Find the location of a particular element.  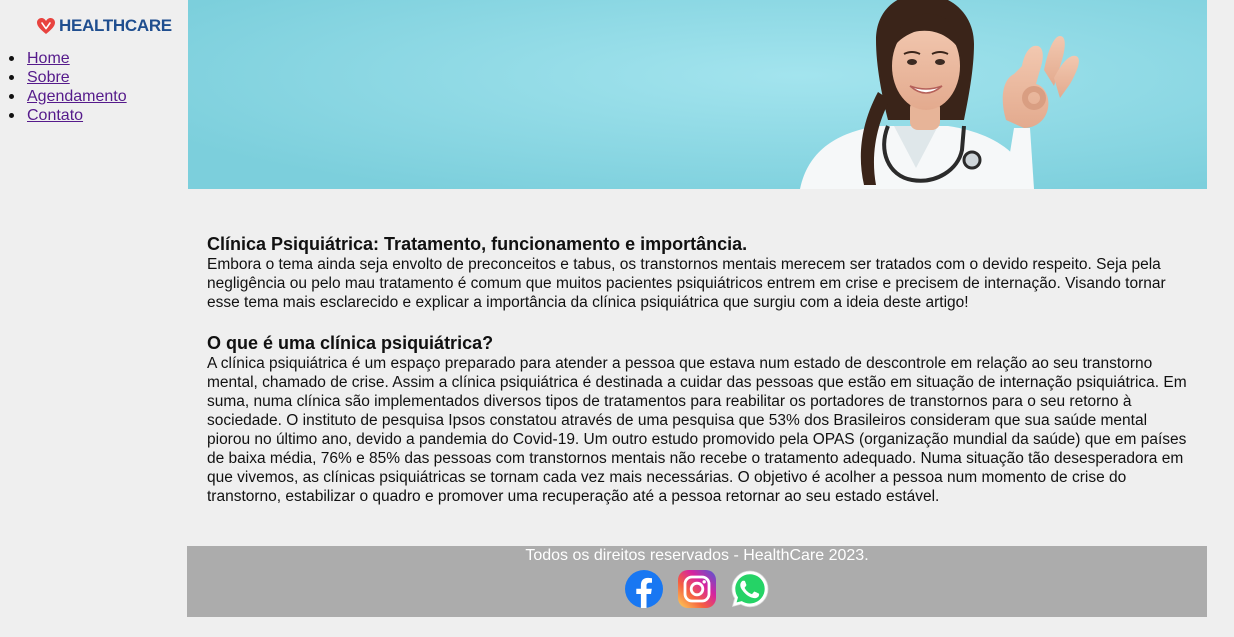

facebook-icon is located at coordinates (644, 589).